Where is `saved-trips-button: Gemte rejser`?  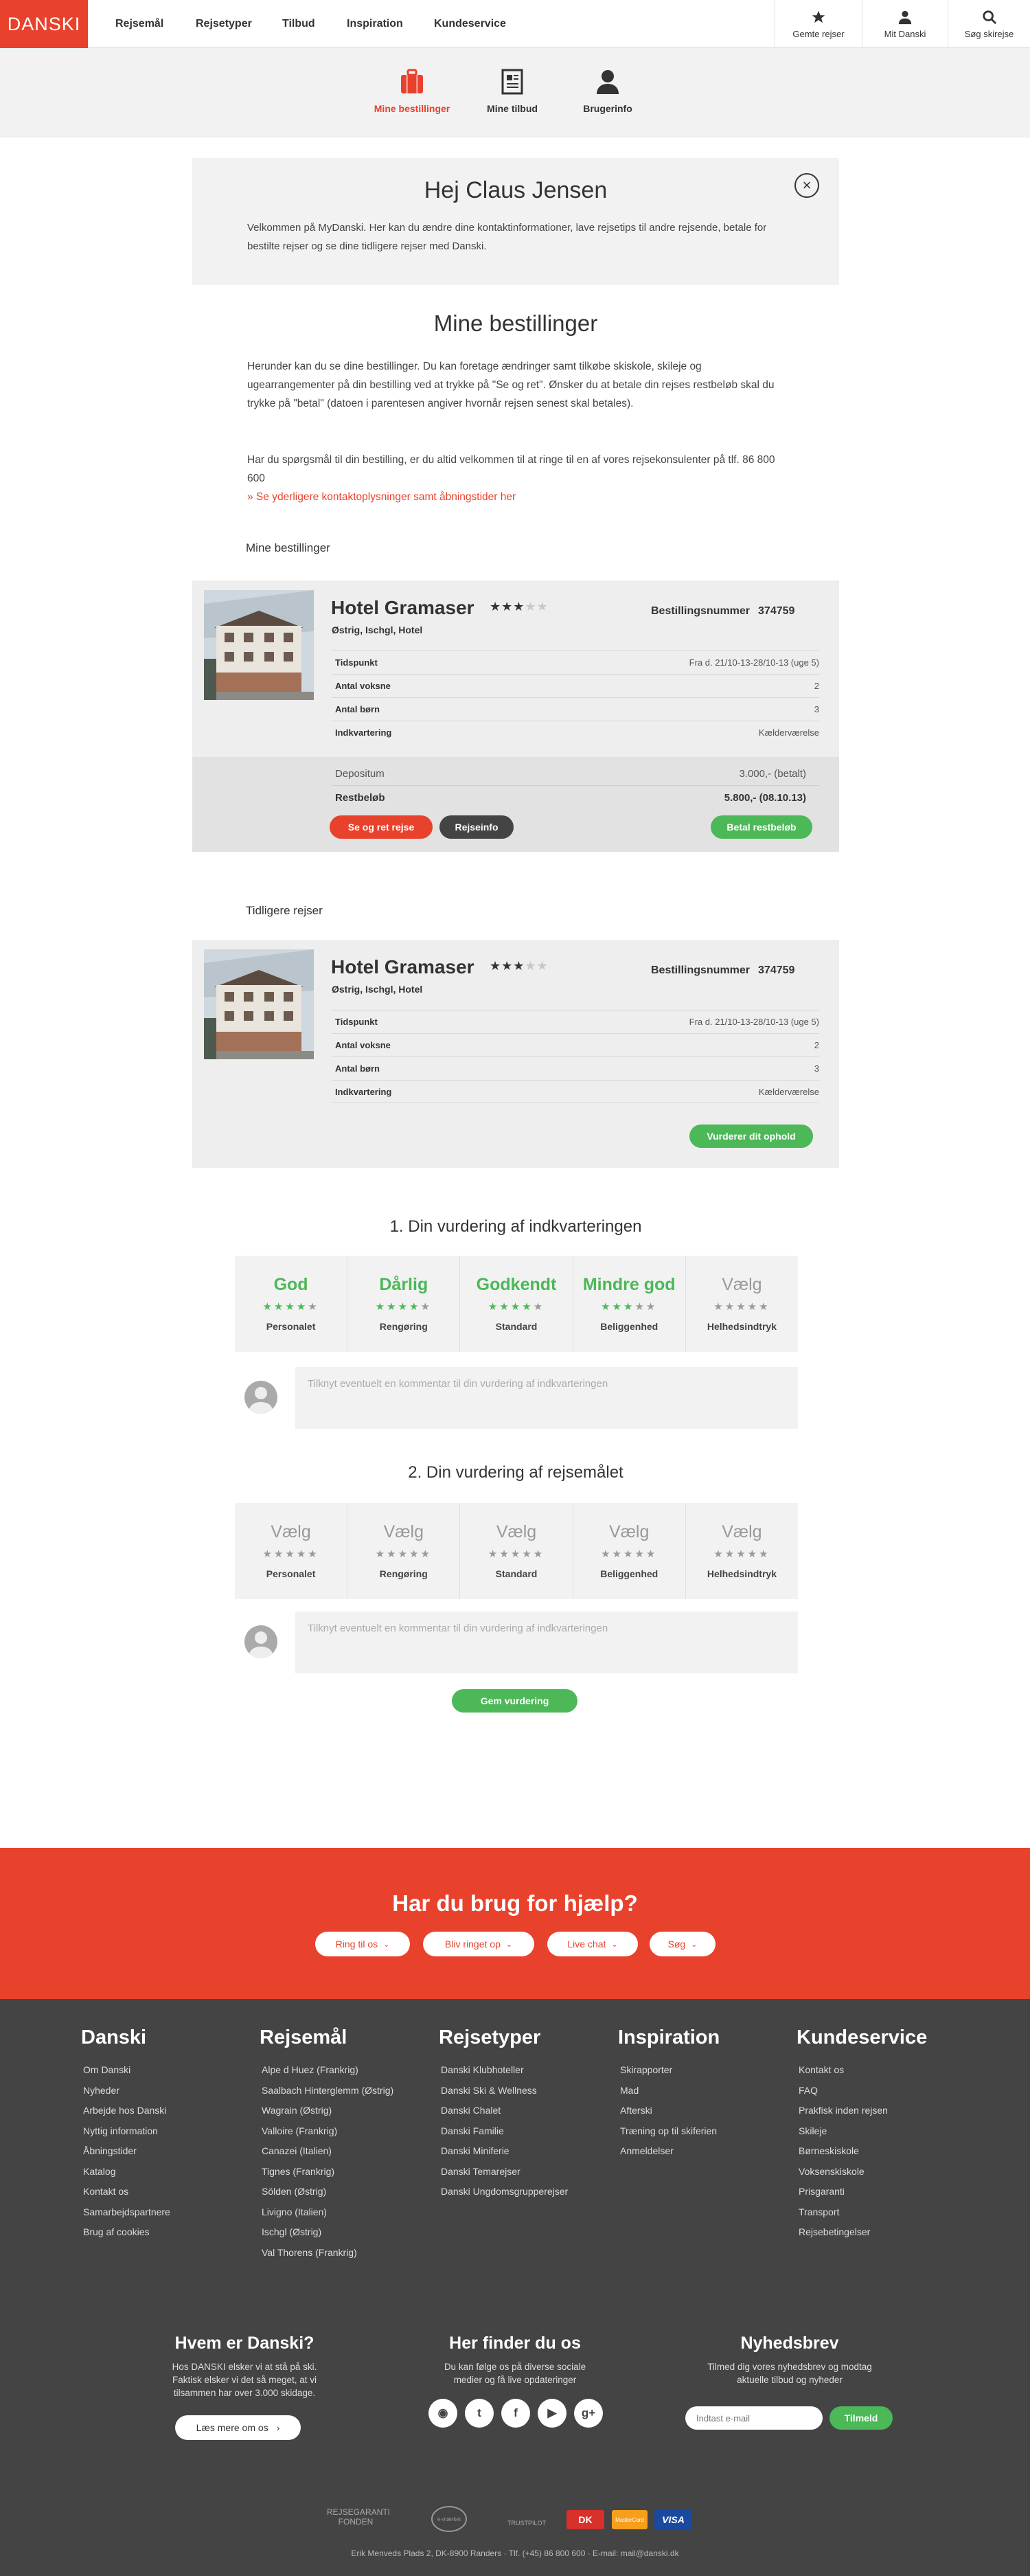
saved-trips-button: Gemte rejser is located at coordinates (818, 24).